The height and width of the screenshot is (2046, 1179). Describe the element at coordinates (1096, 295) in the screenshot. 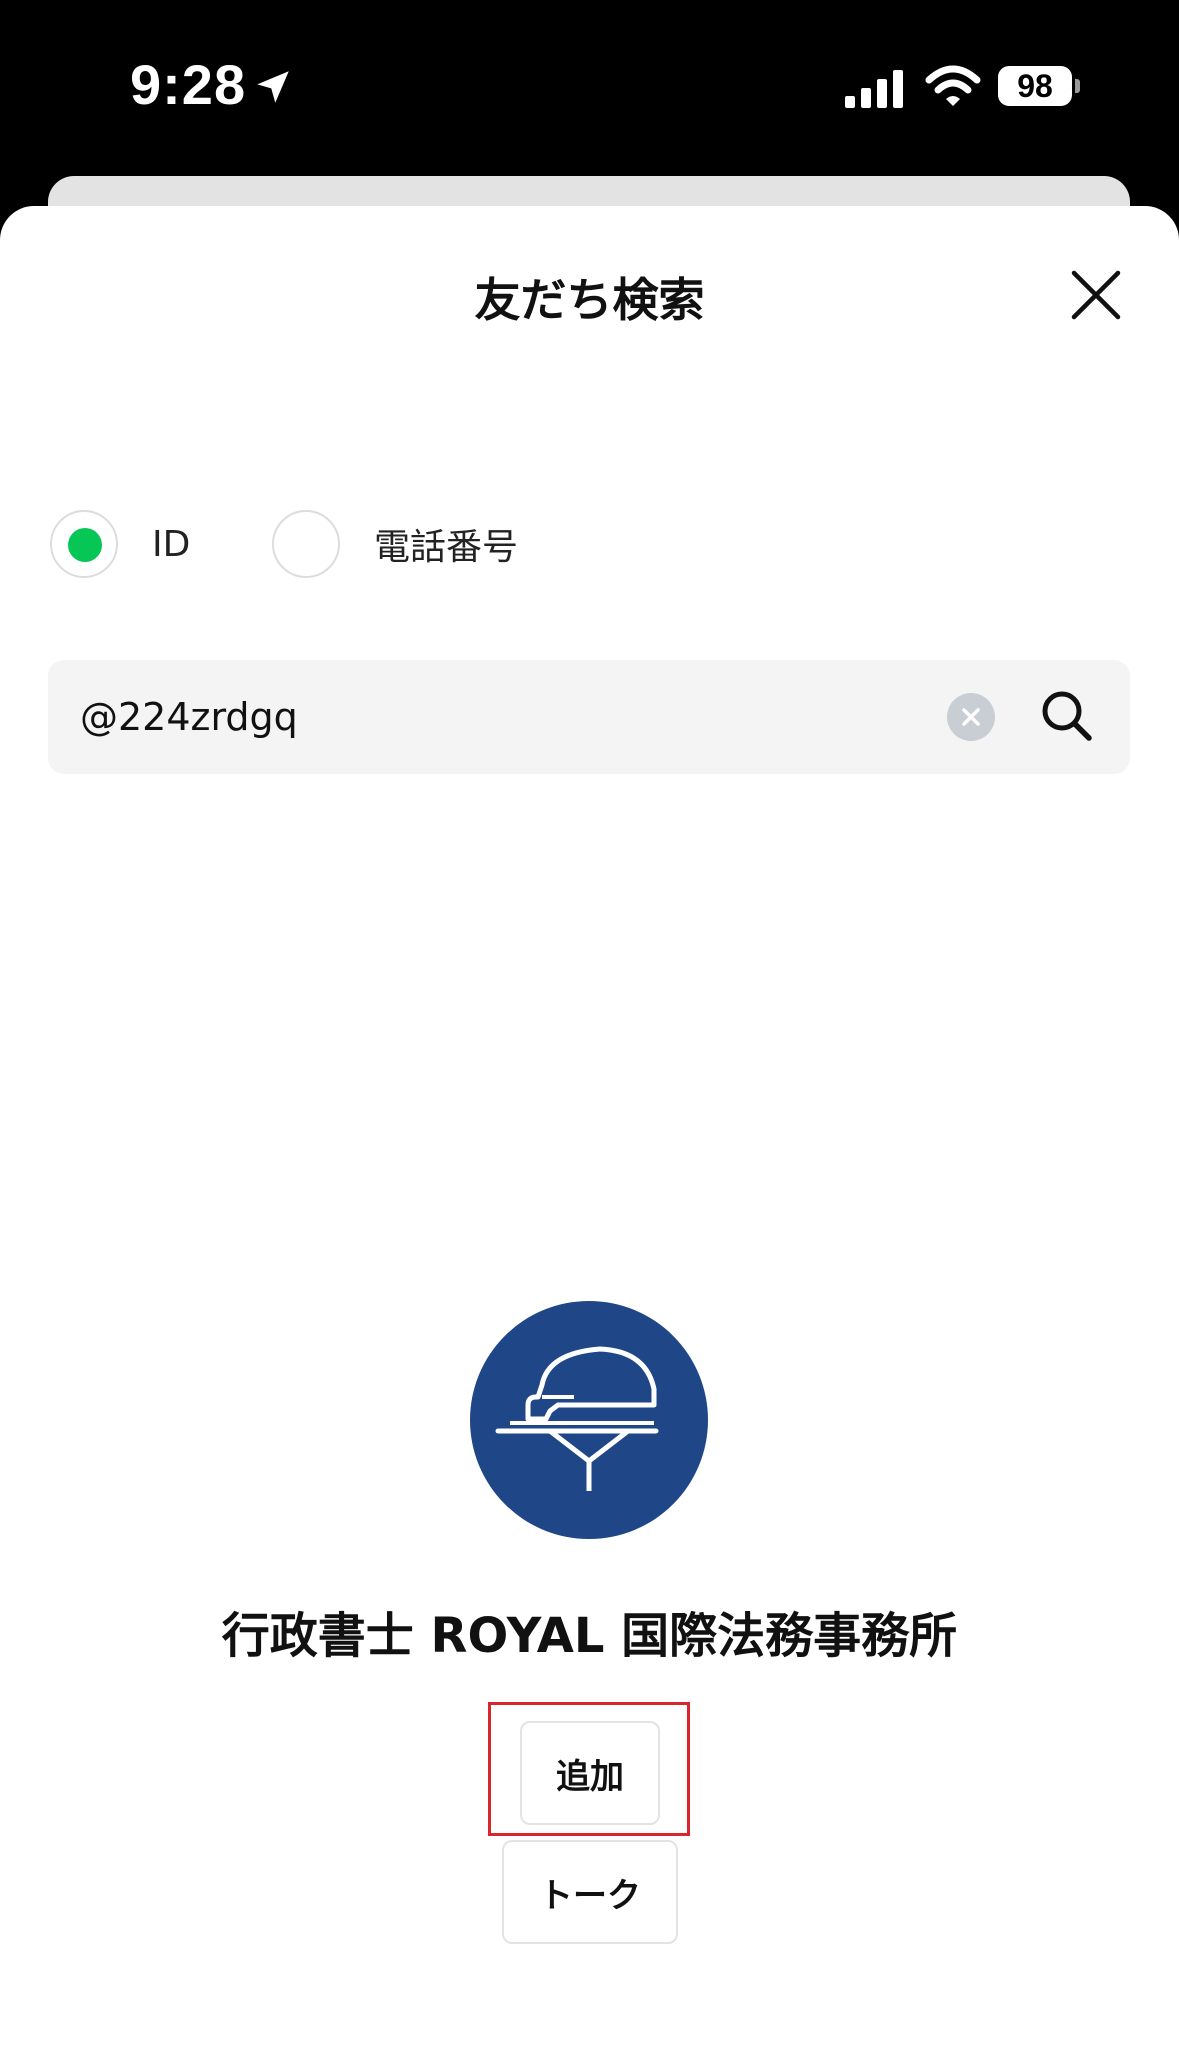

I see `close-icon` at that location.